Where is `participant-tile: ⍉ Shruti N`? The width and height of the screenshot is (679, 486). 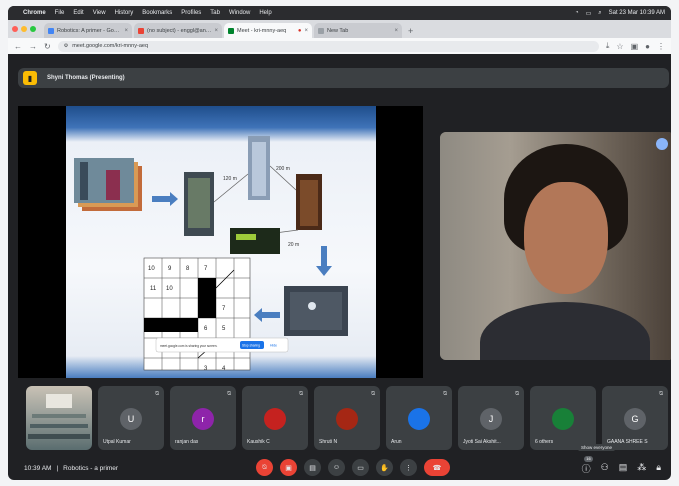
participant-tile: ⍉ Shruti N is located at coordinates (347, 418).